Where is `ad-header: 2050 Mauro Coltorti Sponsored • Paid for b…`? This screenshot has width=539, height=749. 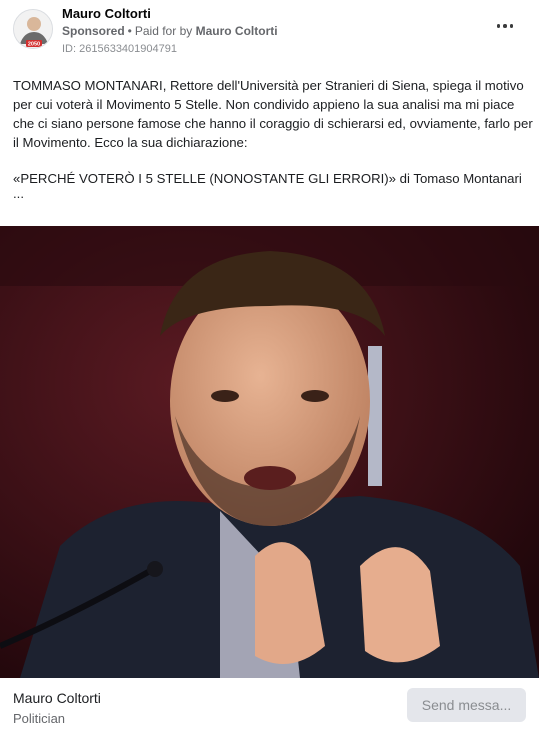 ad-header: 2050 Mauro Coltorti Sponsored • Paid for b… is located at coordinates (269, 33).